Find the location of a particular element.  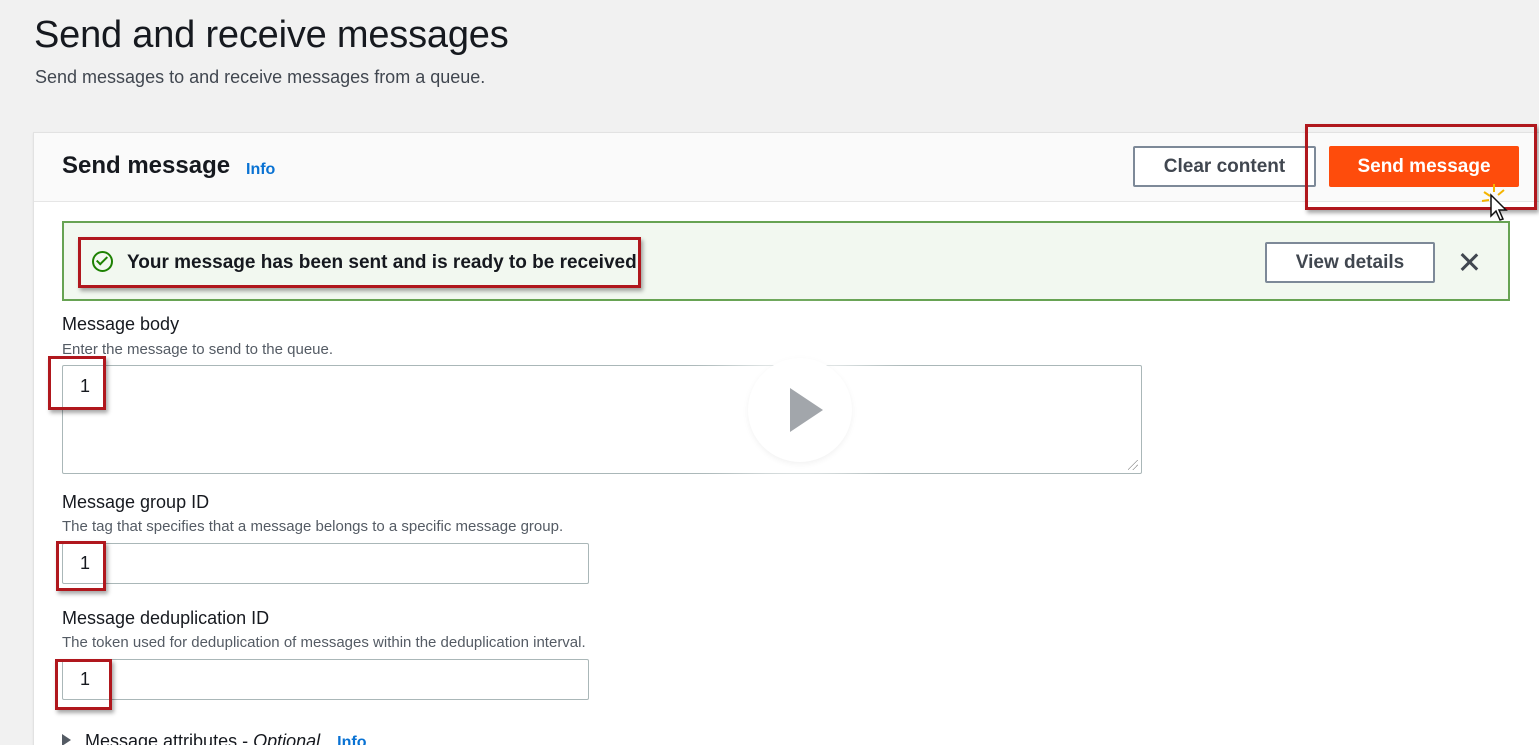

clear-content-button: Clear content is located at coordinates (1224, 166).